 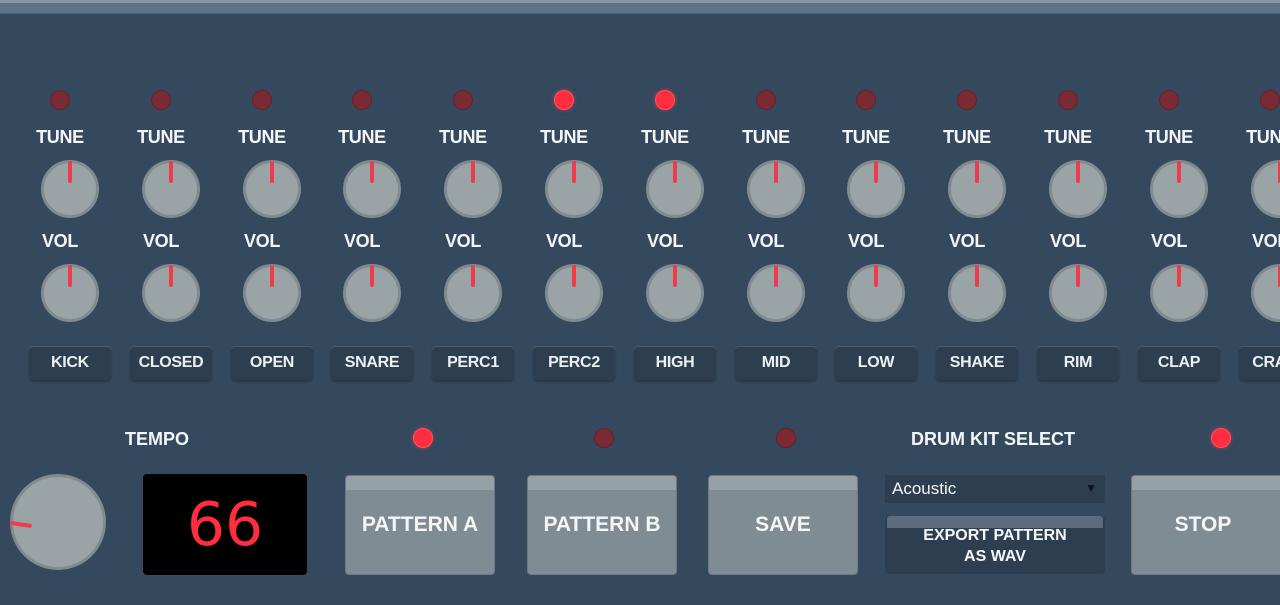 I want to click on channel-closed: TUNE VOL CLOSED, so click(x=161, y=200).